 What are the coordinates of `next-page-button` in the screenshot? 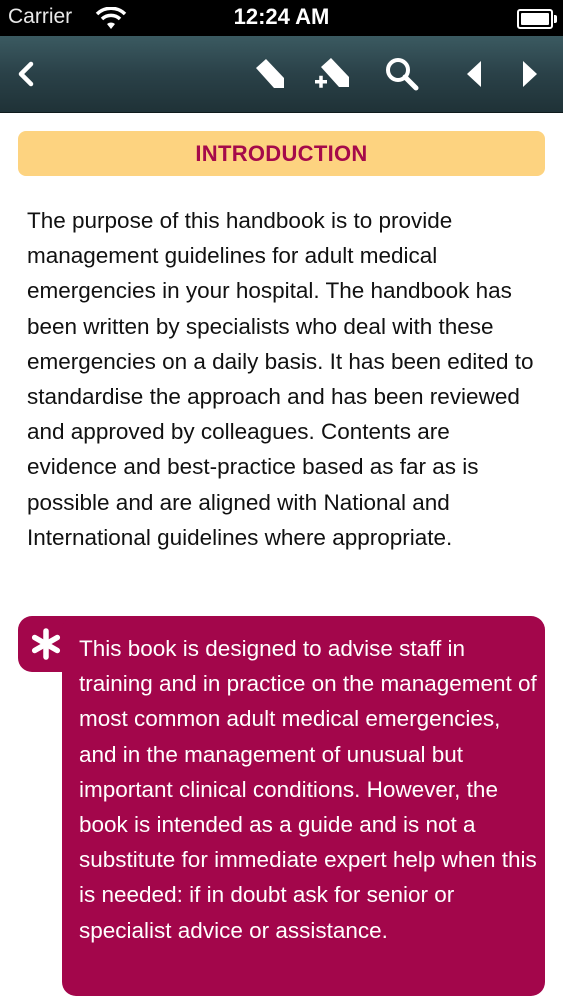 It's located at (530, 74).